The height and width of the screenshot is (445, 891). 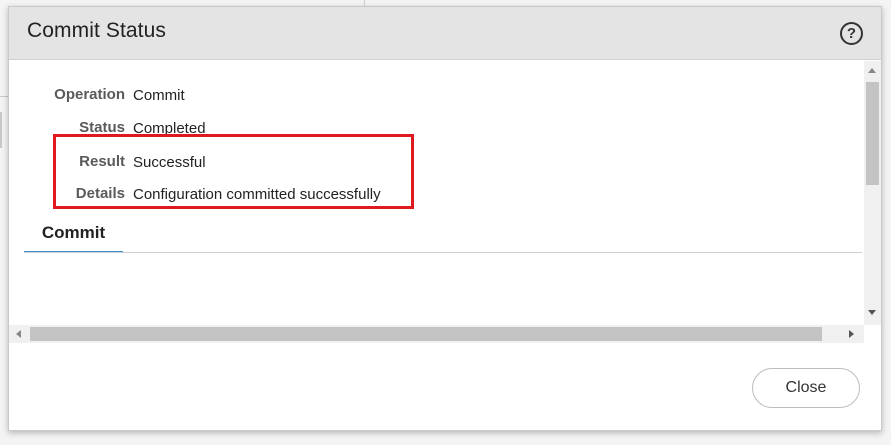 I want to click on dialog-header: Commit Status ?, so click(x=445, y=33).